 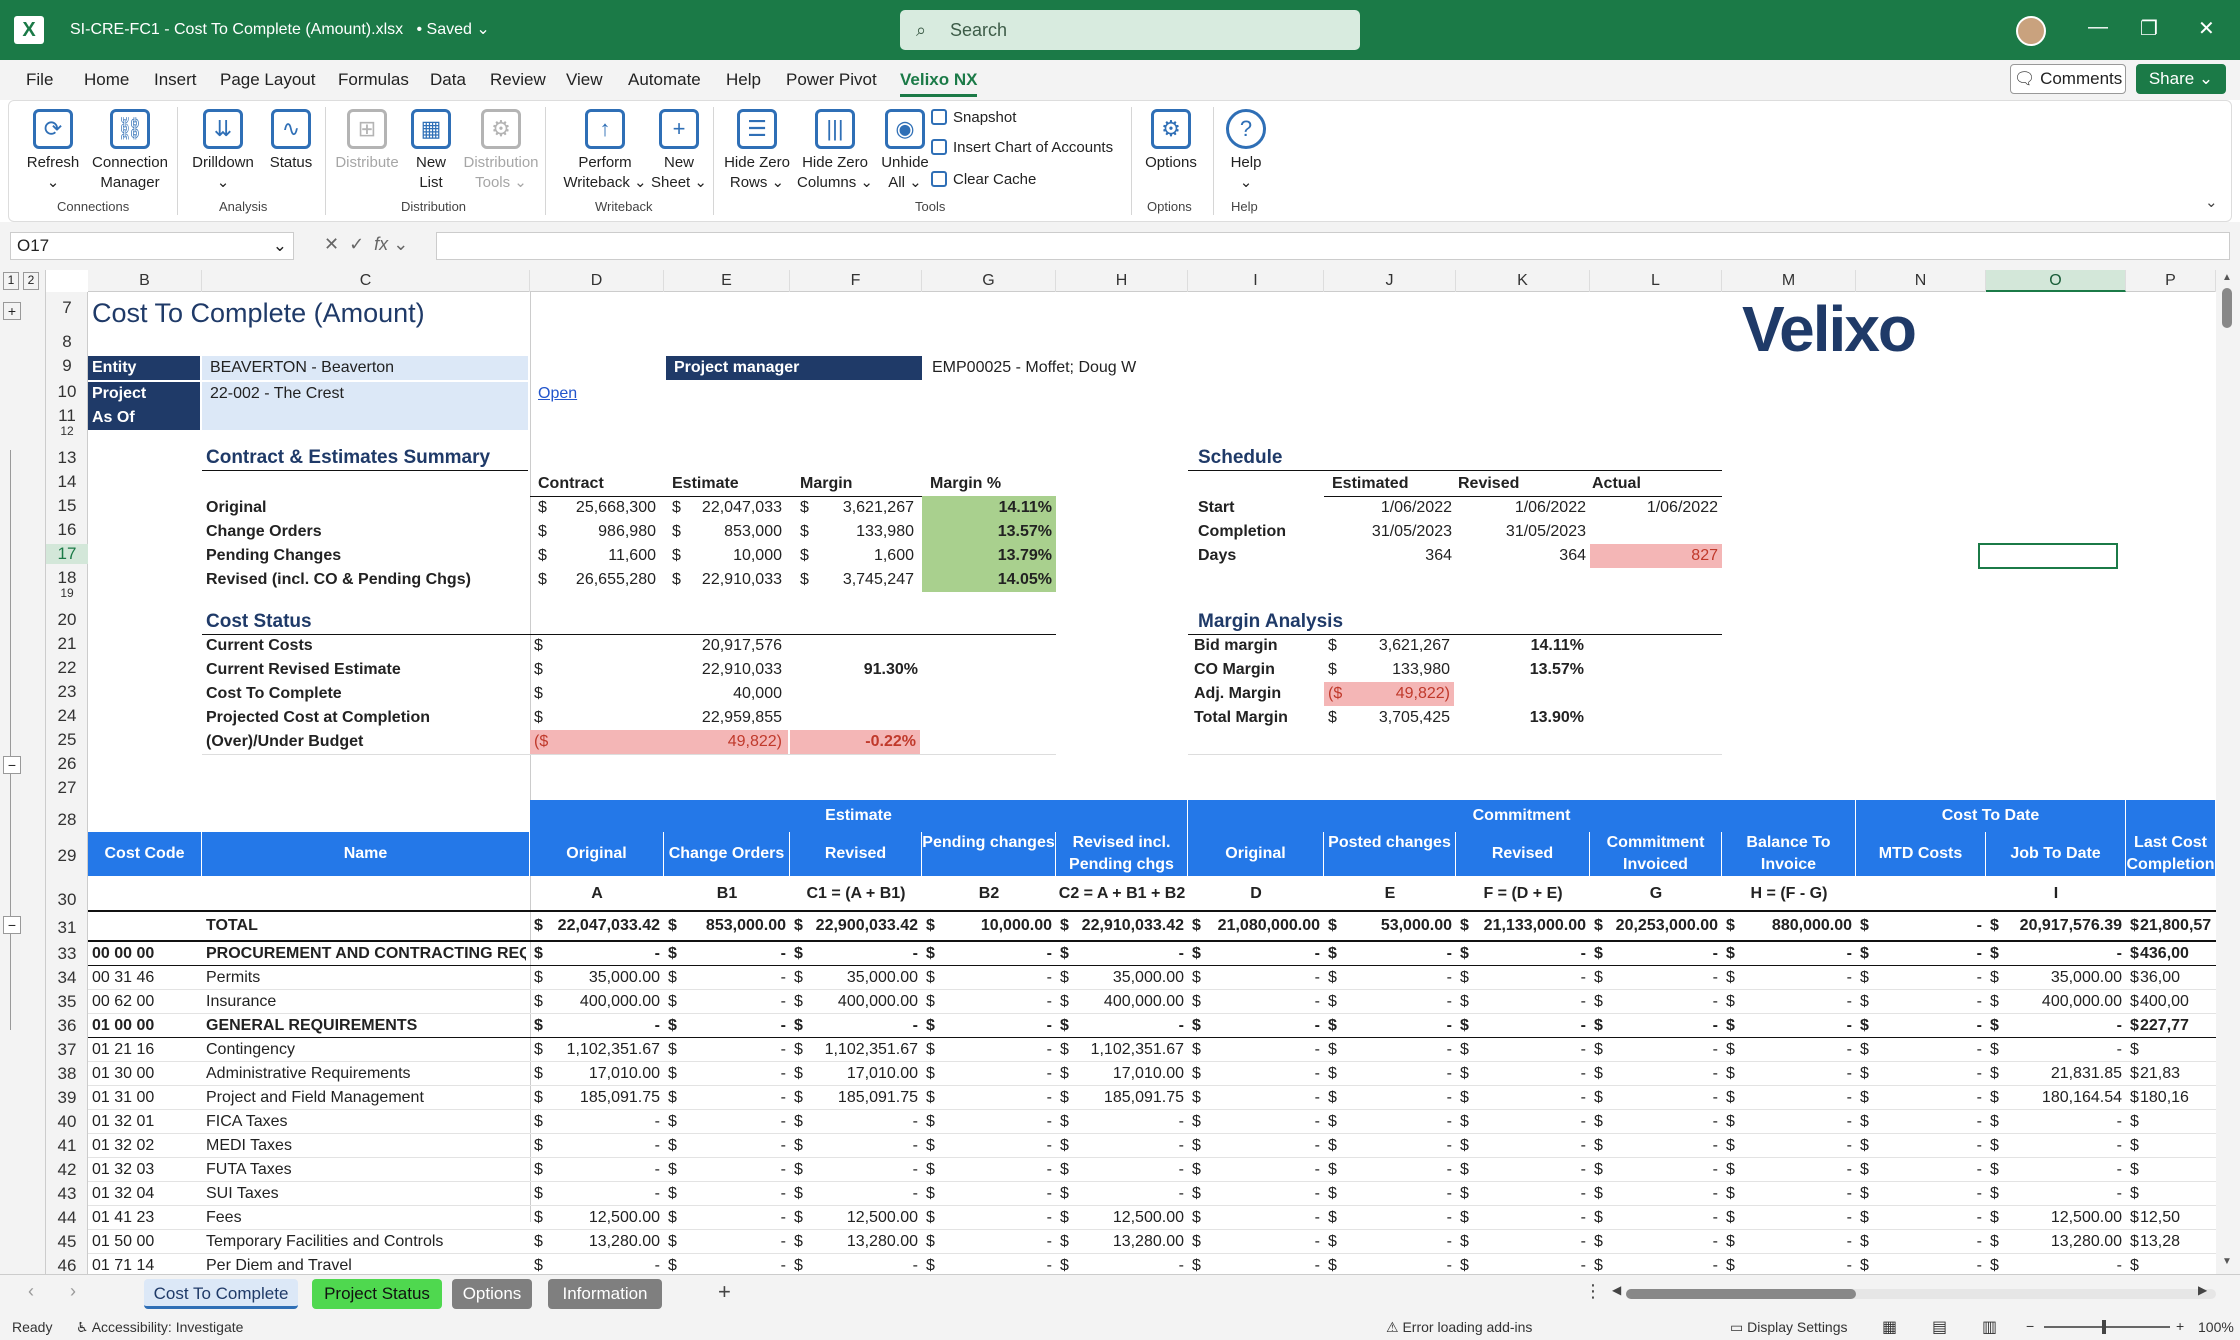 I want to click on tab-home: Home, so click(x=106, y=80).